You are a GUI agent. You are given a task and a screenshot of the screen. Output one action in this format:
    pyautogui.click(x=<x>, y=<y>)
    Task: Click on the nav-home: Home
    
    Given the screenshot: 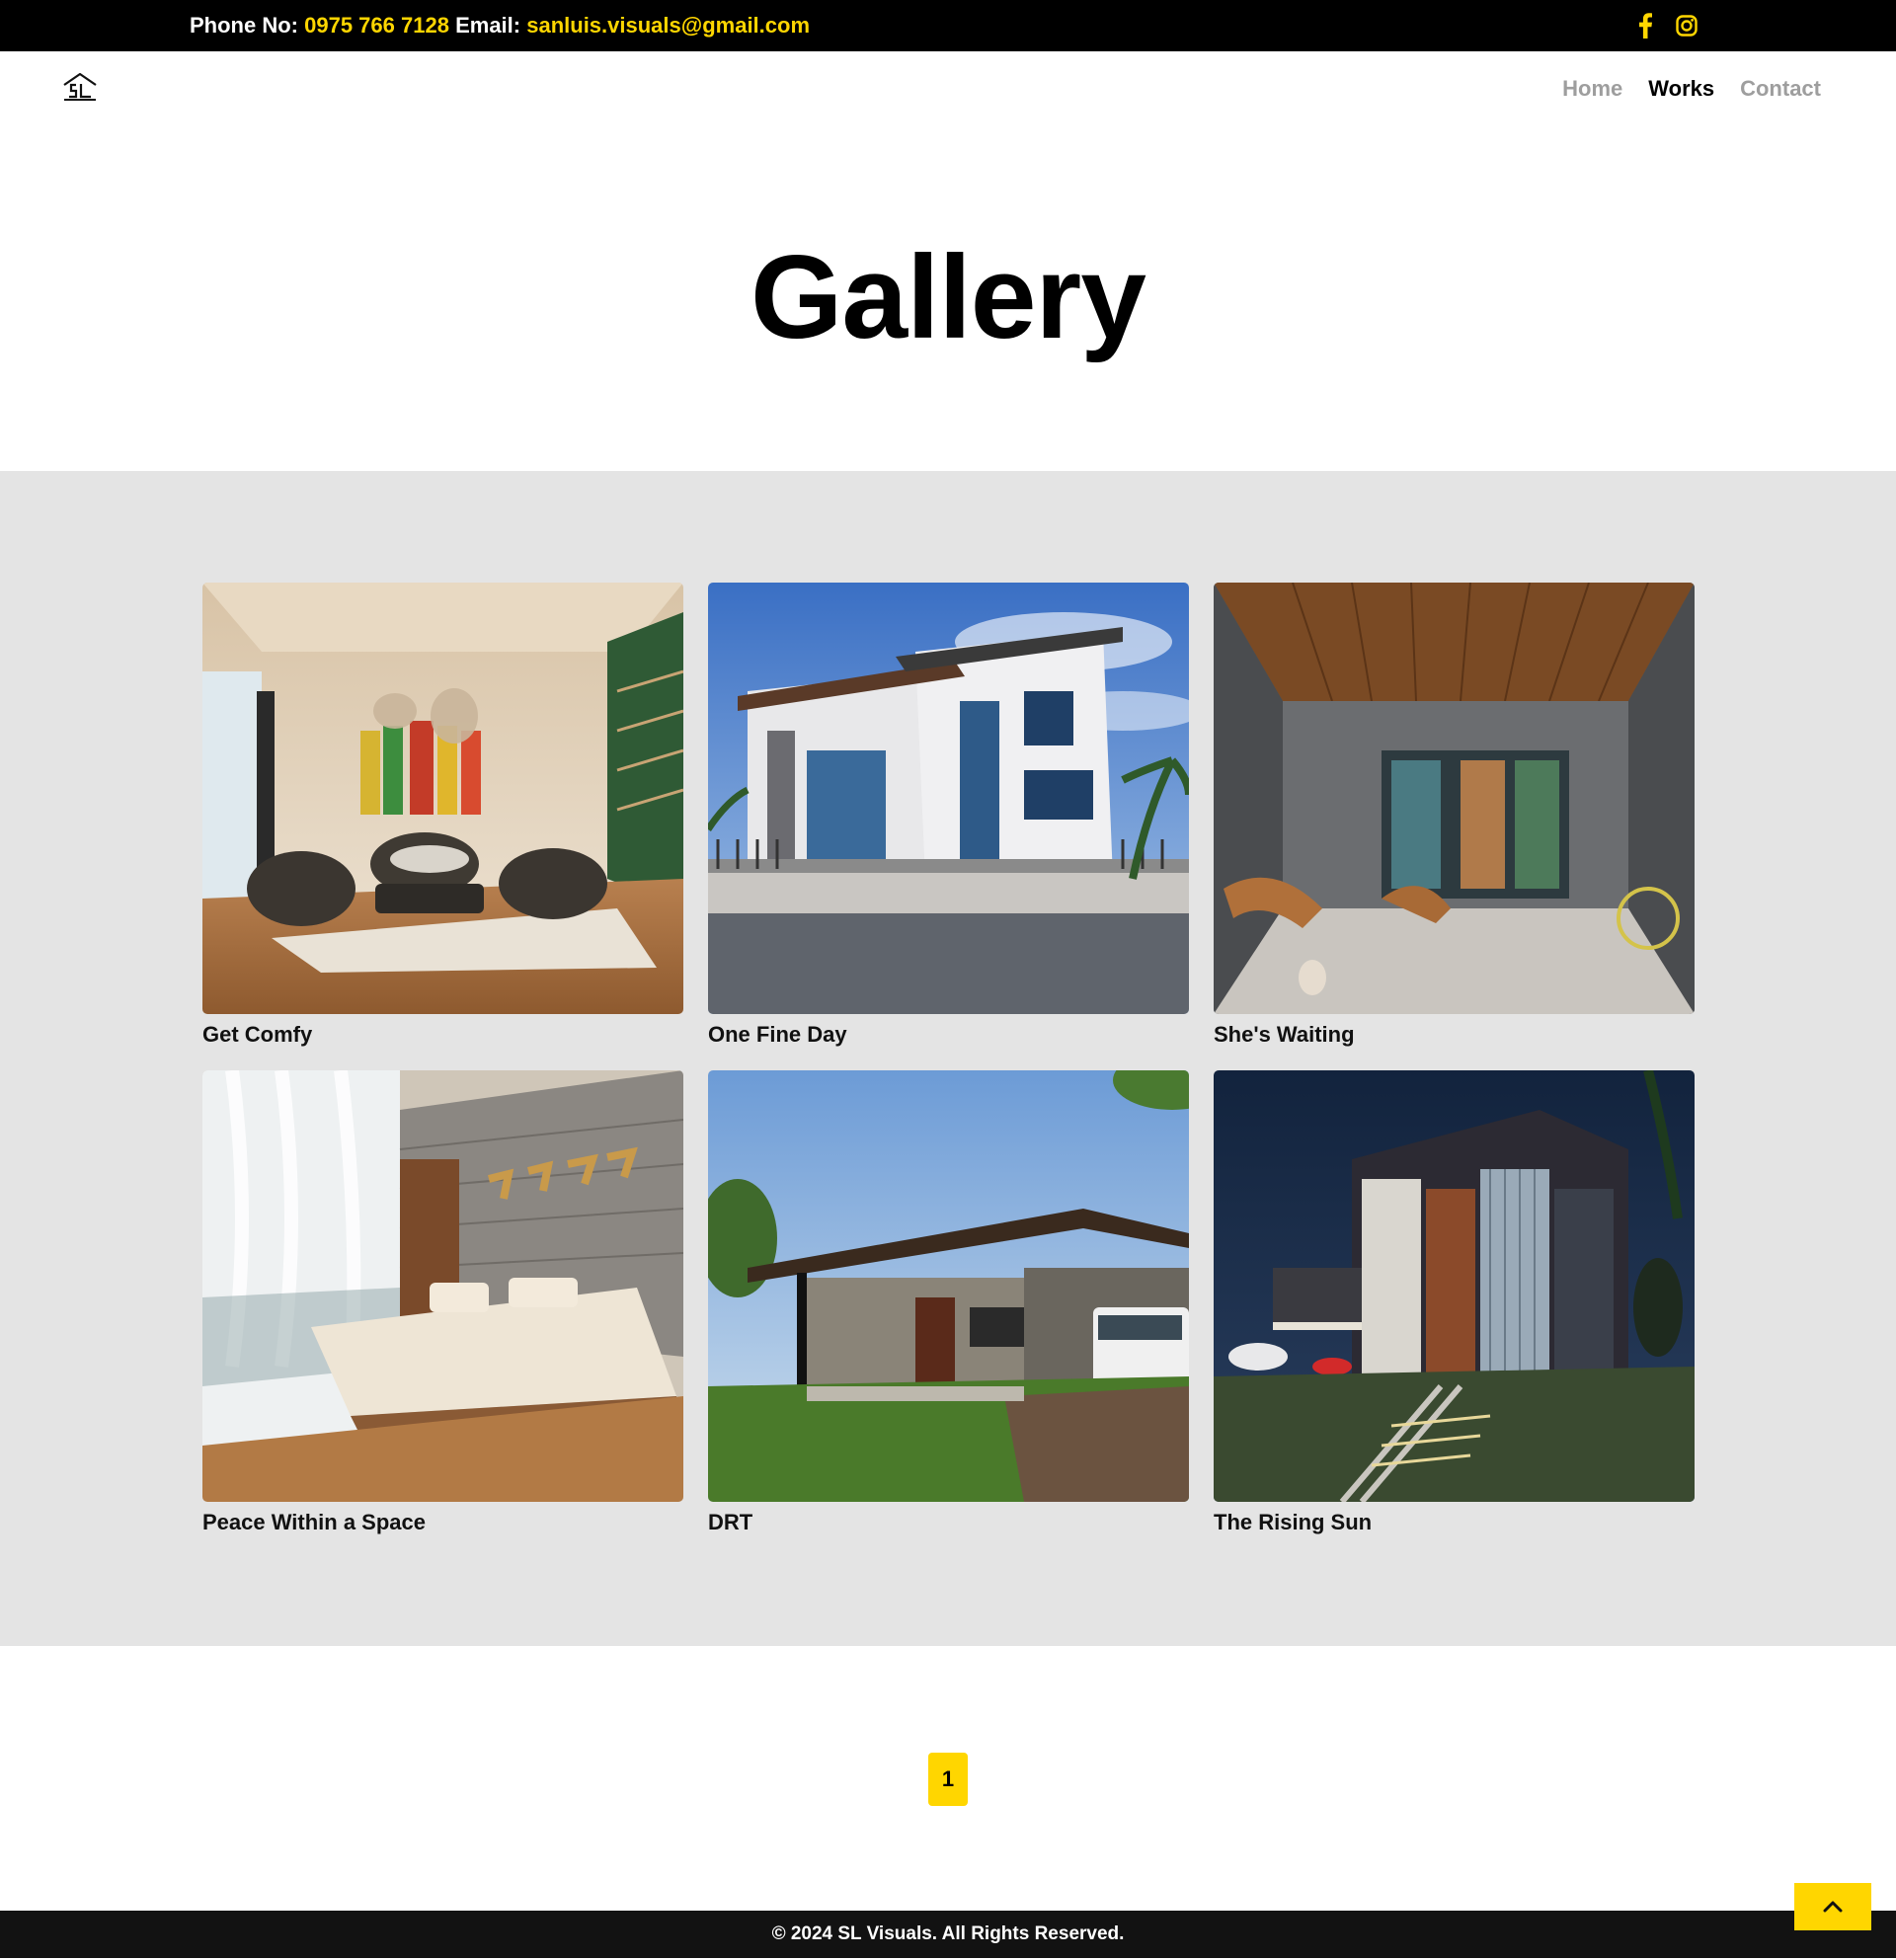 What is the action you would take?
    pyautogui.click(x=1592, y=89)
    